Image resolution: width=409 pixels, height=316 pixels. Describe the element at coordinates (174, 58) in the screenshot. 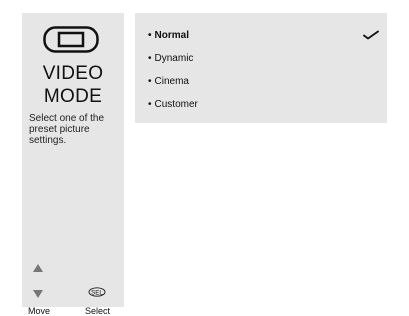

I see `option-label: Dynamic` at that location.